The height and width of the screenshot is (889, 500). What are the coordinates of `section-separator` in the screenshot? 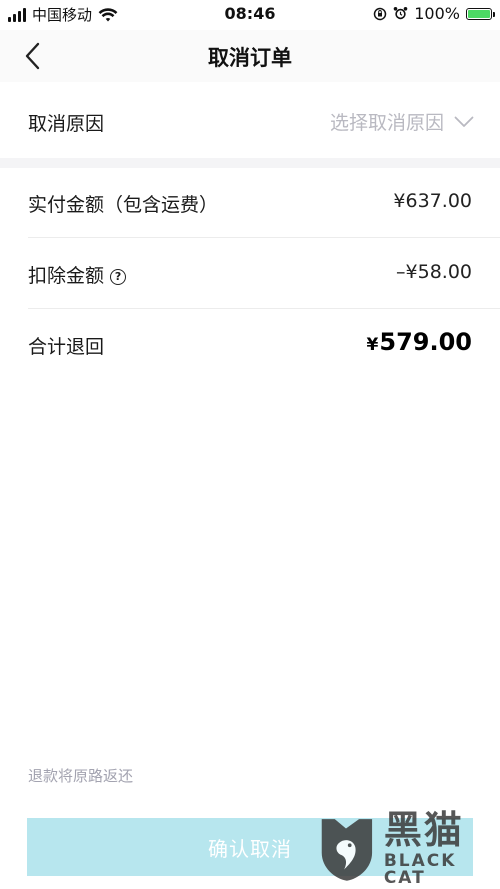 It's located at (250, 163).